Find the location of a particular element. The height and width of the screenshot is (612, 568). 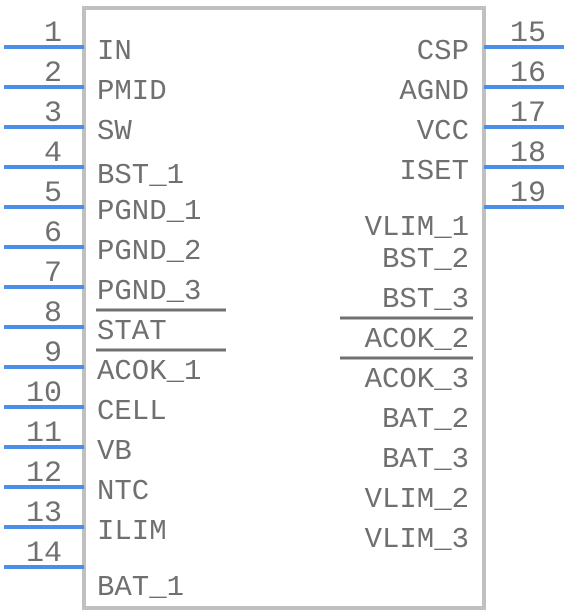

pin-label-pgnd-3: PGND_3 is located at coordinates (149, 291).